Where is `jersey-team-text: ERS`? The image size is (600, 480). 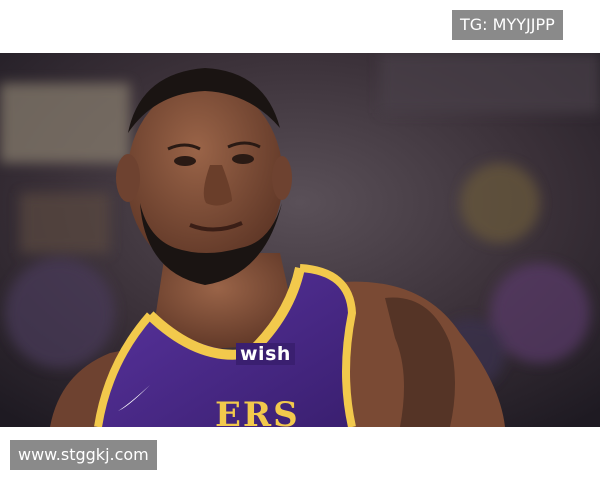 jersey-team-text: ERS is located at coordinates (257, 411).